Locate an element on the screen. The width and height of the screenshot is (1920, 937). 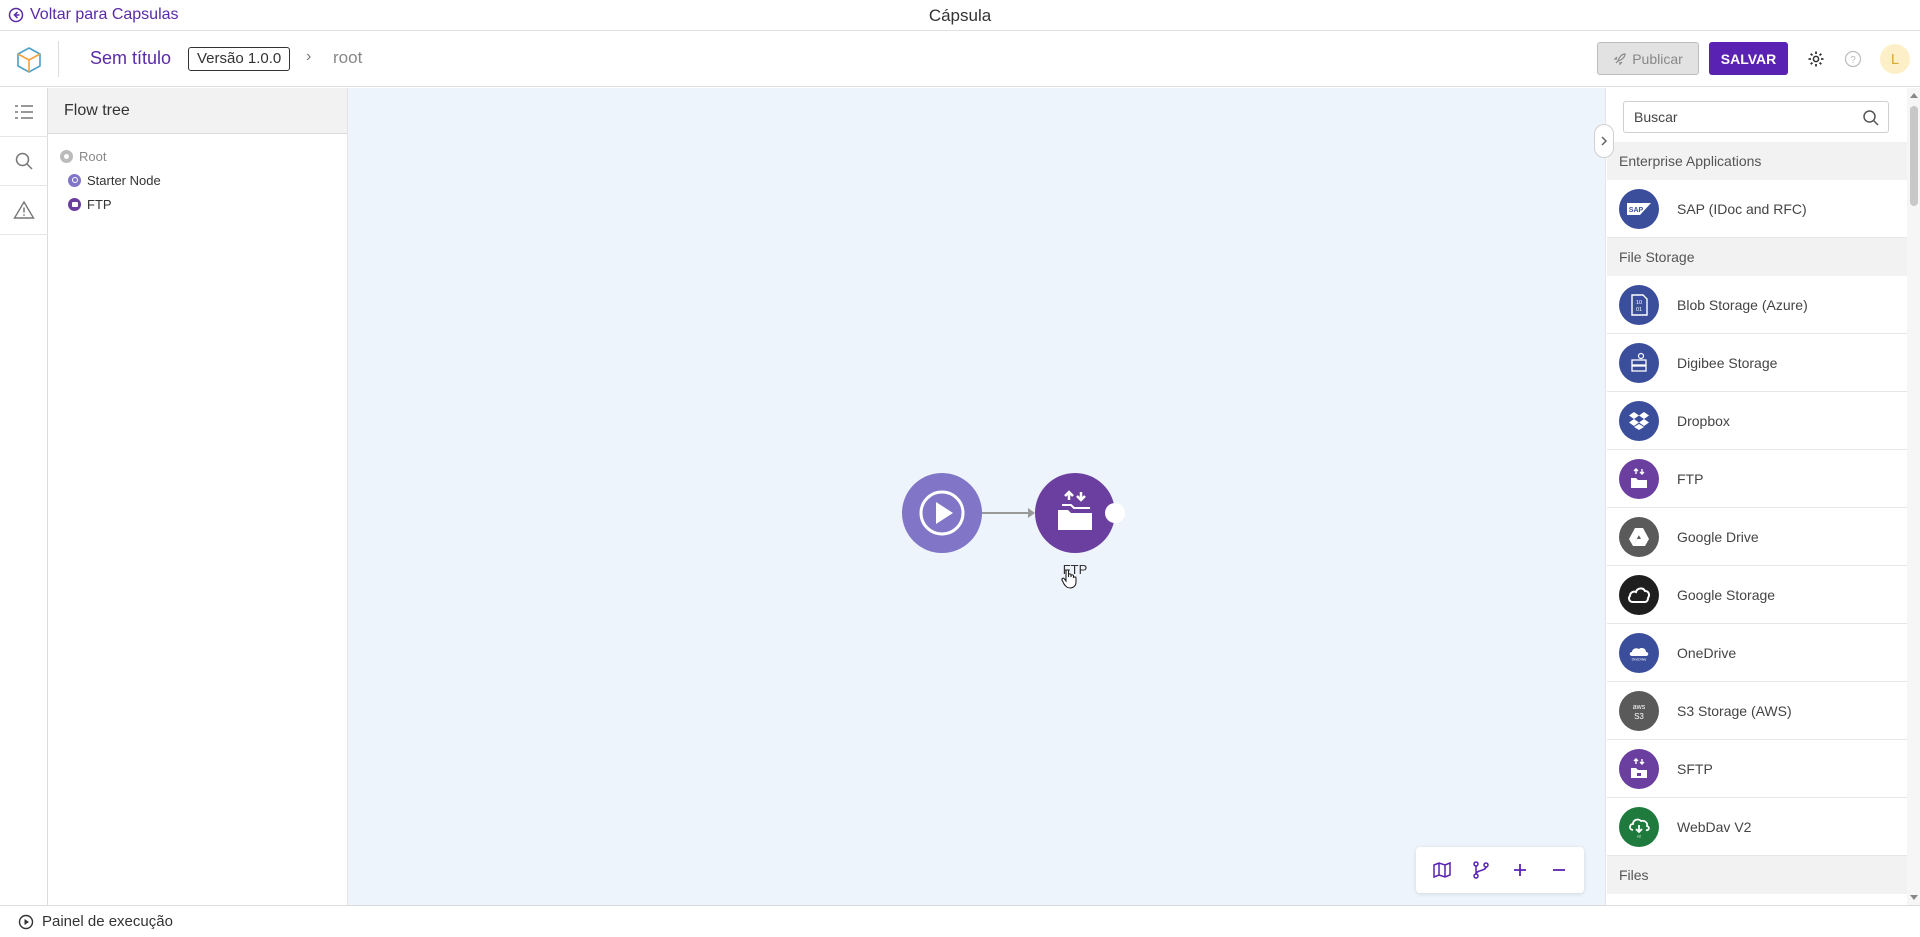
git-branch-icon is located at coordinates (1480, 870).